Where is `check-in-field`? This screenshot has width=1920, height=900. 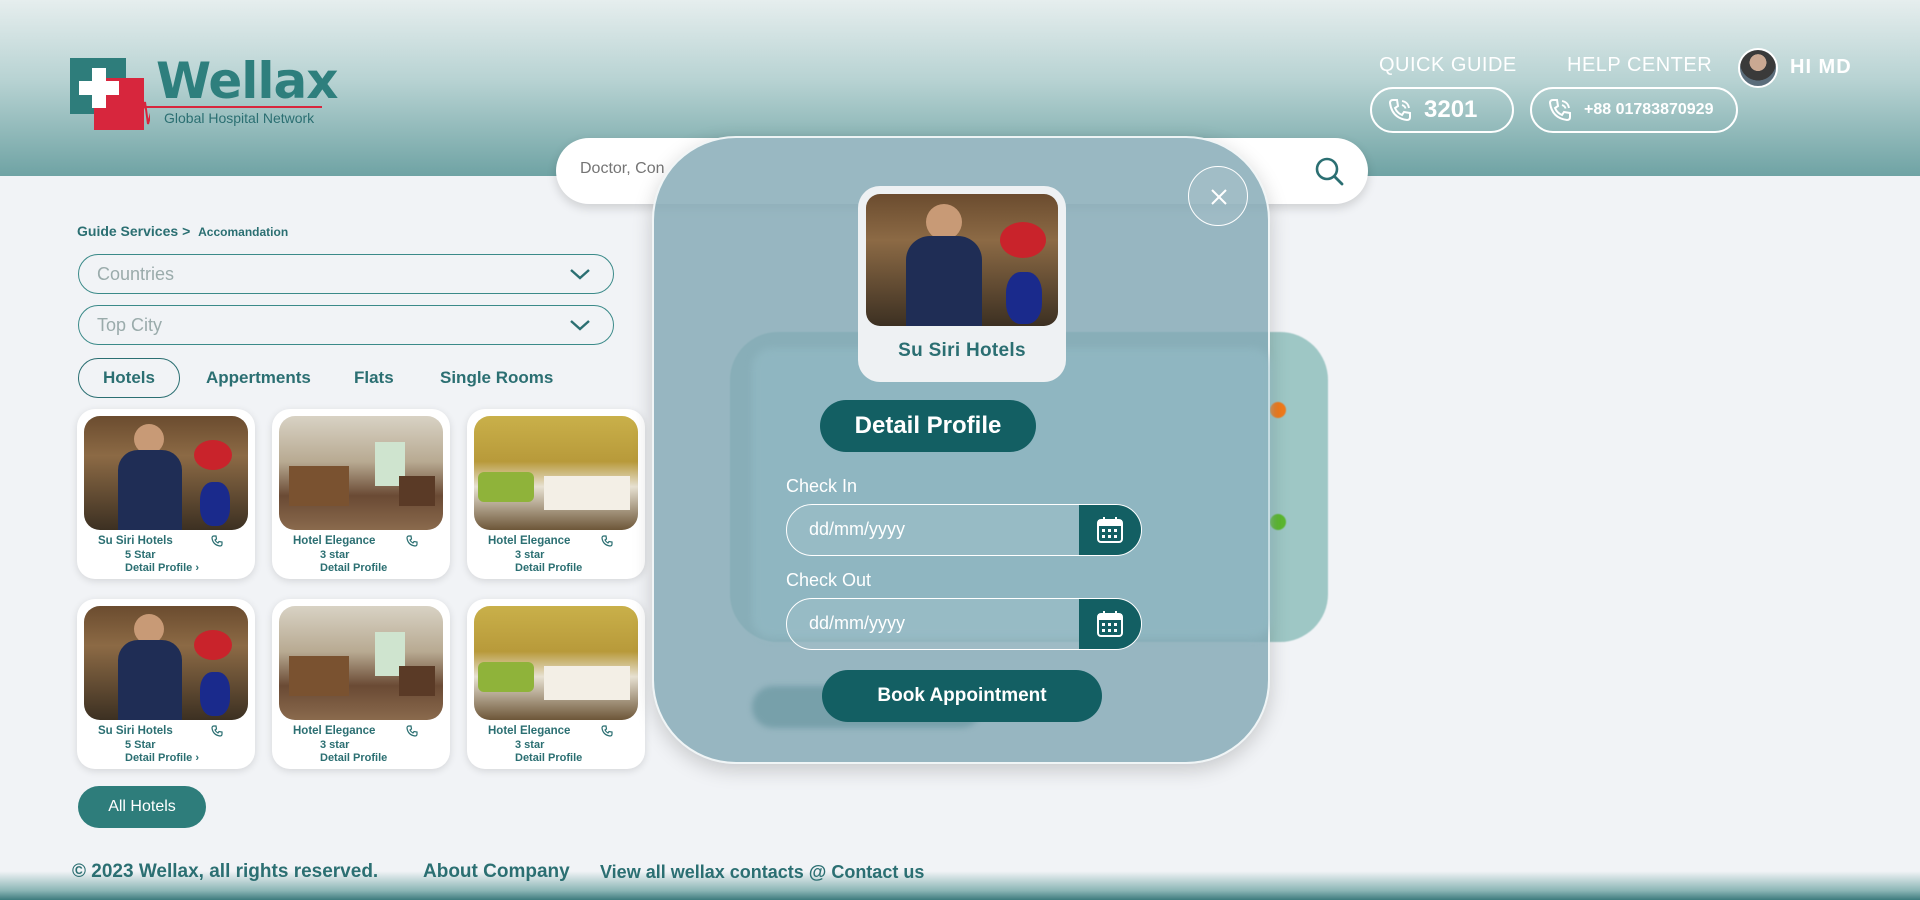 check-in-field is located at coordinates (964, 530).